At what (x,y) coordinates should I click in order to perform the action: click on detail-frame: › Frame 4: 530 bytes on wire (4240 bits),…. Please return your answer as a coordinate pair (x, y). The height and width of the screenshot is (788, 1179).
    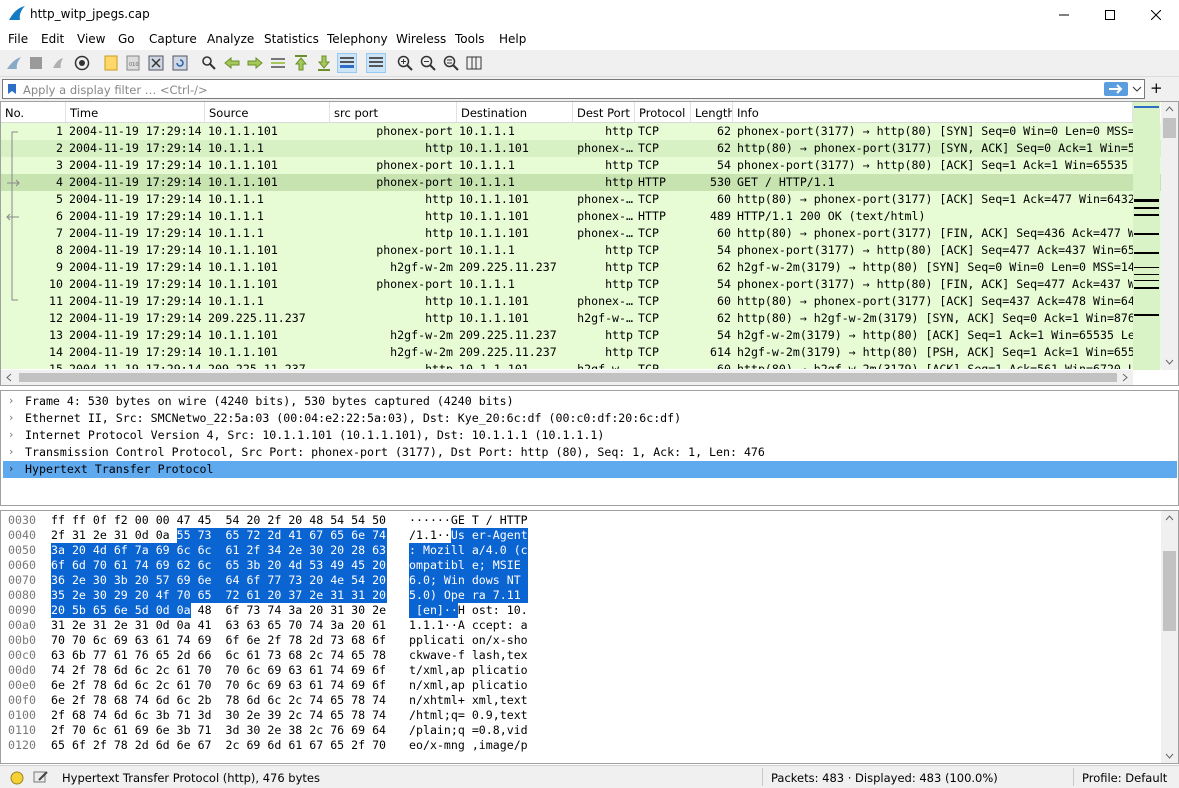
    Looking at the image, I should click on (590, 401).